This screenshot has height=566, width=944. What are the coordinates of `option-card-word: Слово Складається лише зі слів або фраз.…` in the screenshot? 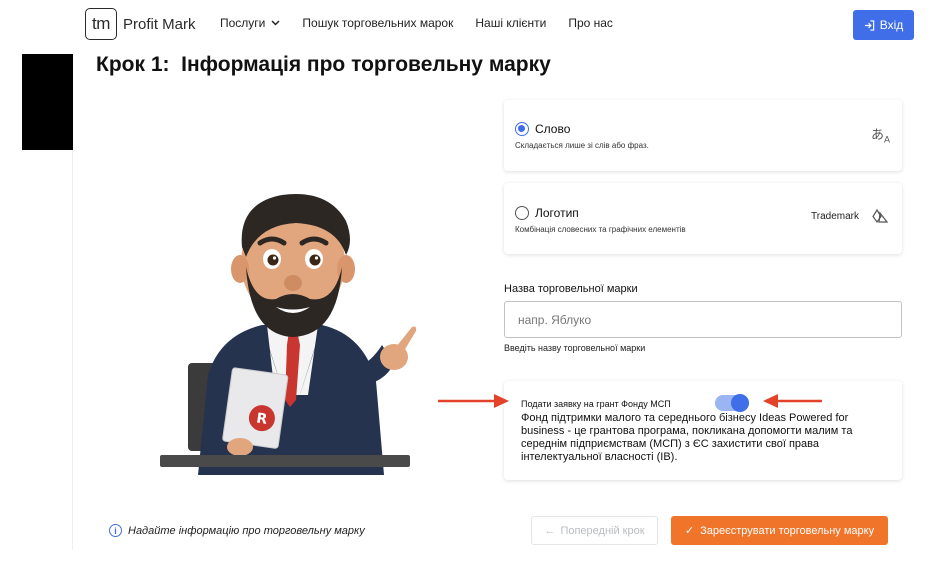 It's located at (703, 135).